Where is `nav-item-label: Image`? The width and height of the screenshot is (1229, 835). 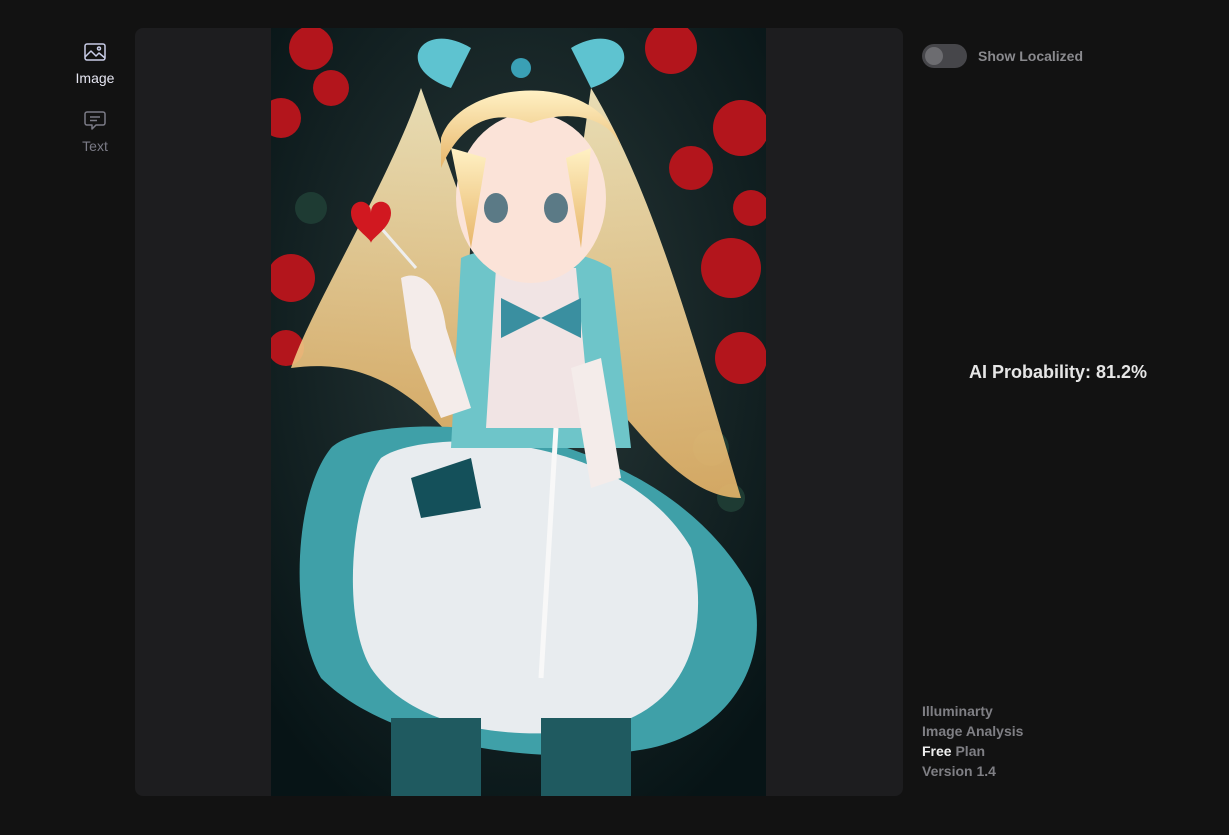
nav-item-label: Image is located at coordinates (95, 78).